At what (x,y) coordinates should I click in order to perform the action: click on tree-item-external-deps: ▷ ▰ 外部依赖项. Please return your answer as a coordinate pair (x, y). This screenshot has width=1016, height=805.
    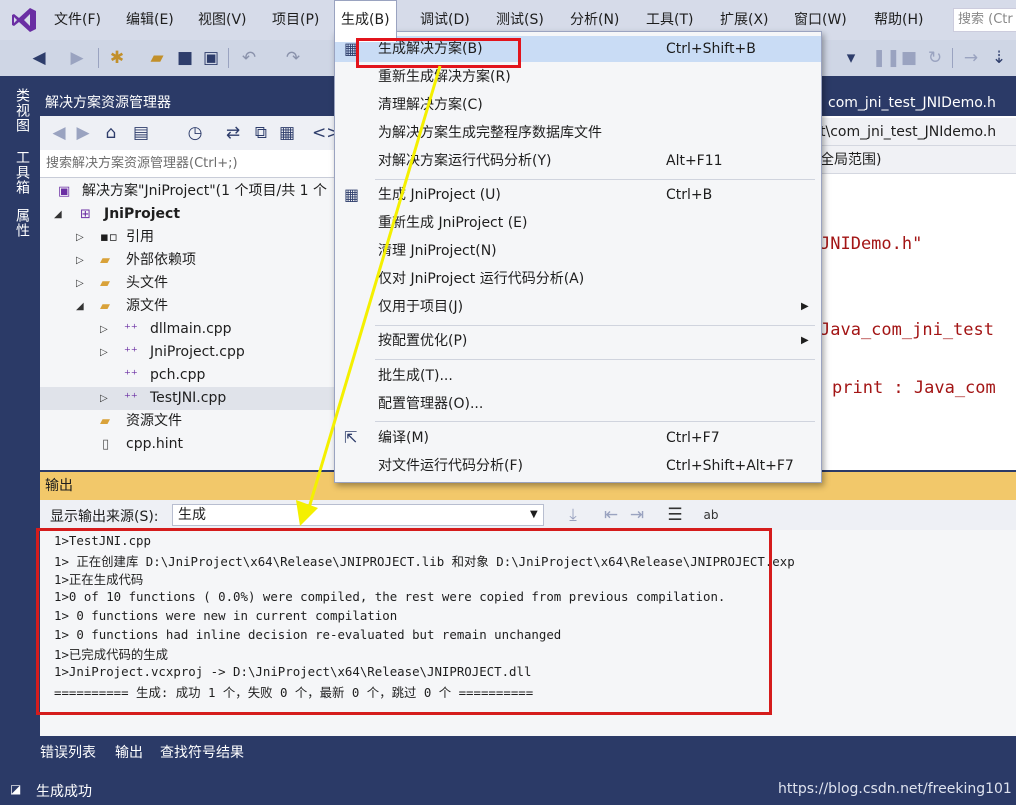
    Looking at the image, I should click on (188, 260).